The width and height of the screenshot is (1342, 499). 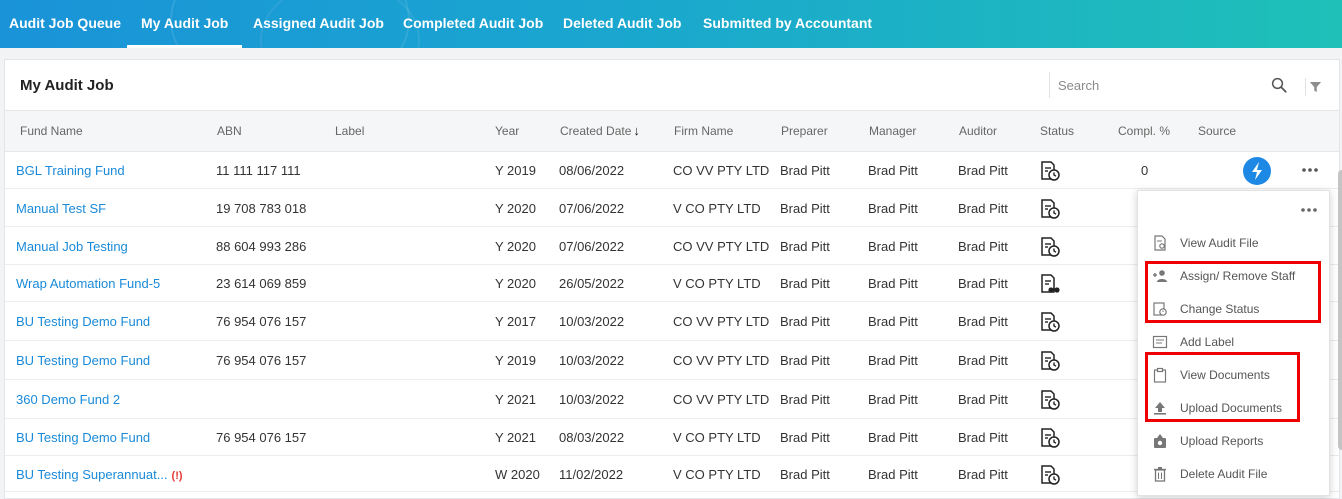 I want to click on menu-item-label: Upload Reports, so click(x=1222, y=441).